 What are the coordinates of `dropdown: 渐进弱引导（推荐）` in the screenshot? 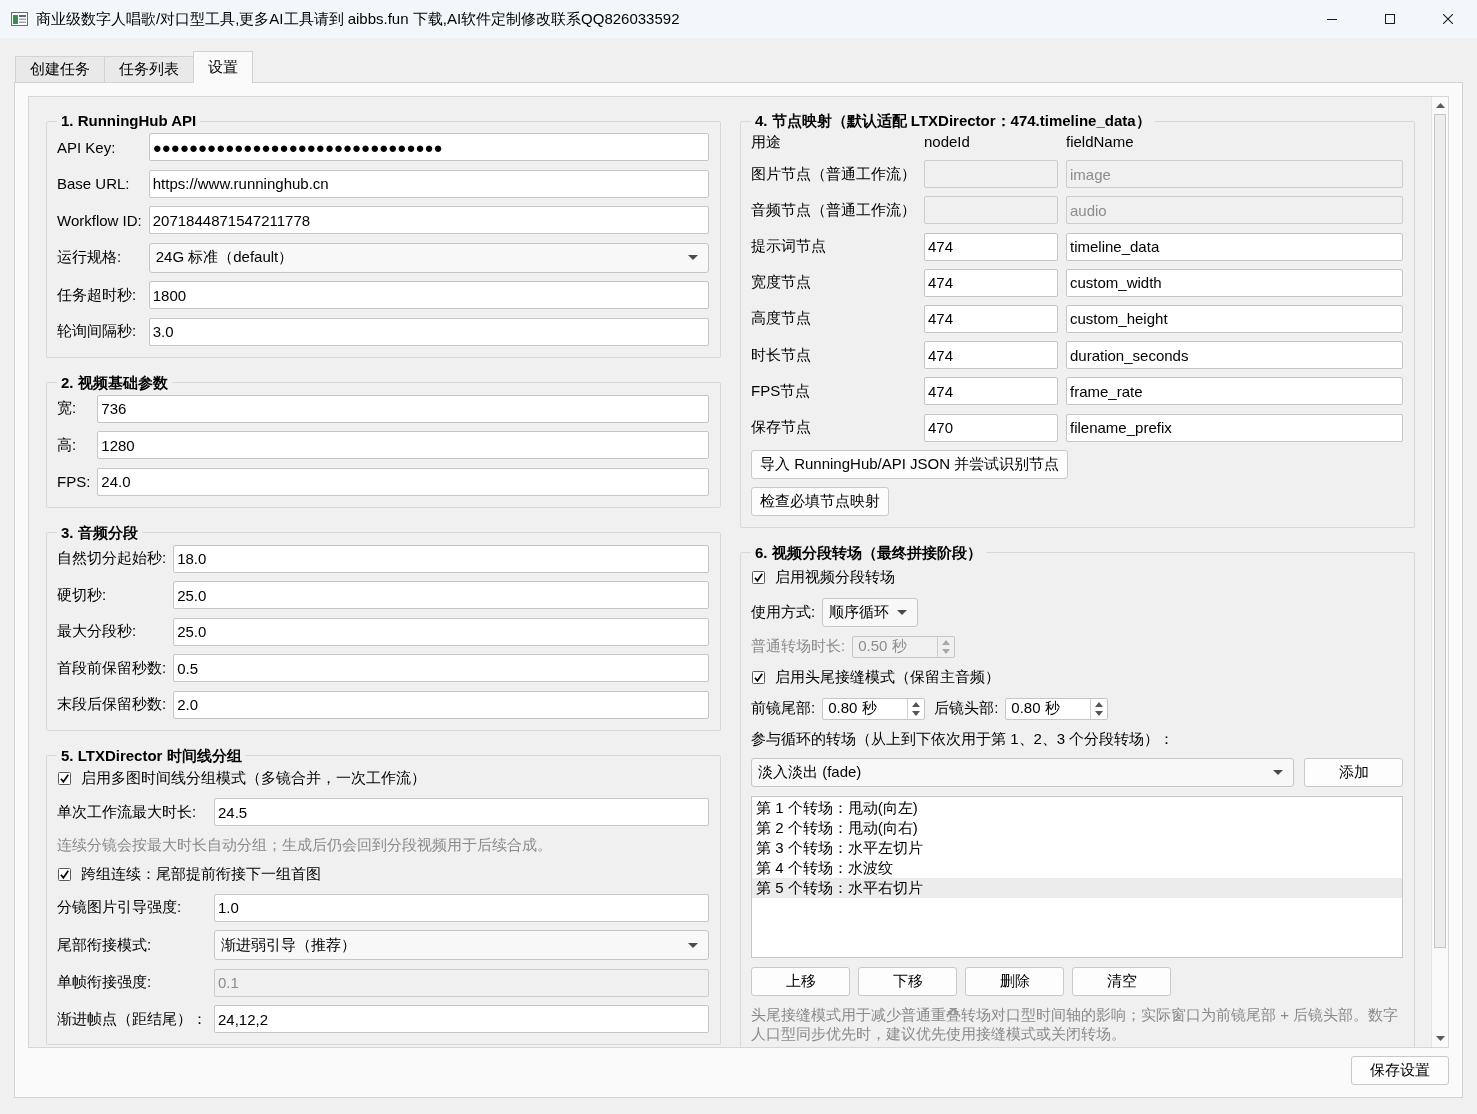 It's located at (461, 945).